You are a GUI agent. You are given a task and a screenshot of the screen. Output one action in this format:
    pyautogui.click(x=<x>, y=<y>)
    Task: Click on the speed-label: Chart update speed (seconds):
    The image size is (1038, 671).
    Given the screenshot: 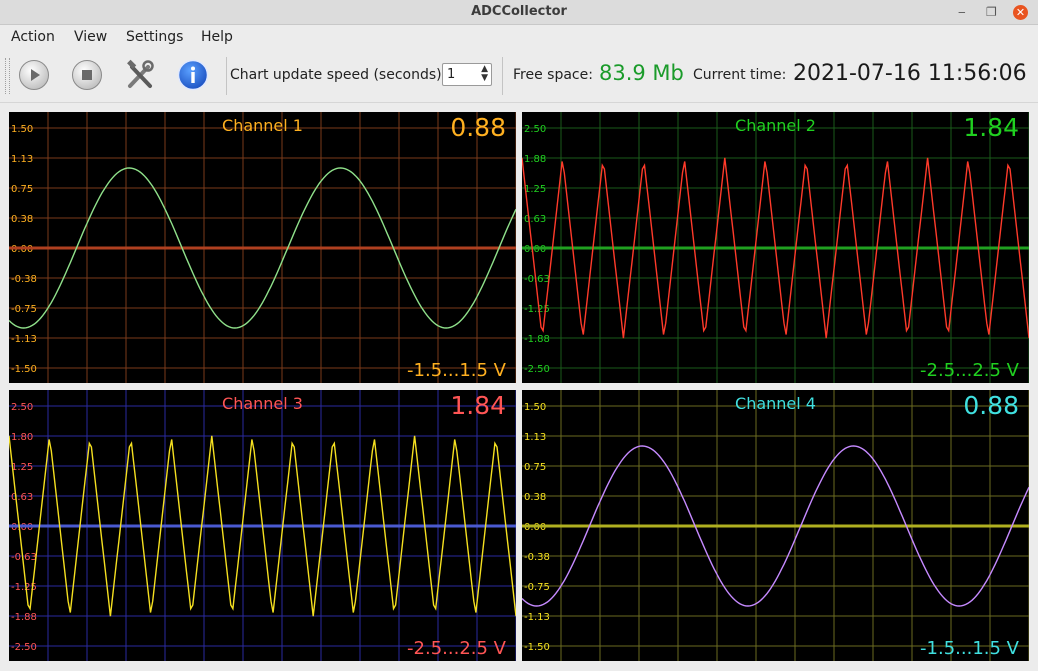 What is the action you would take?
    pyautogui.click(x=338, y=75)
    